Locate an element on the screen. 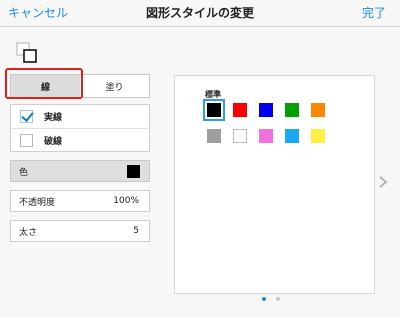 This screenshot has width=400, height=317. line-style-dashed: 破線 is located at coordinates (80, 140).